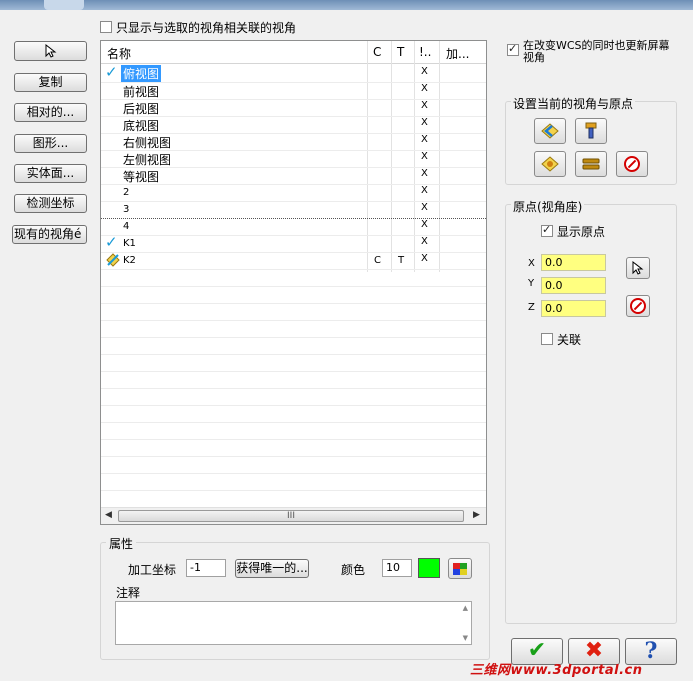  Describe the element at coordinates (531, 263) in the screenshot. I see `x-label: X` at that location.